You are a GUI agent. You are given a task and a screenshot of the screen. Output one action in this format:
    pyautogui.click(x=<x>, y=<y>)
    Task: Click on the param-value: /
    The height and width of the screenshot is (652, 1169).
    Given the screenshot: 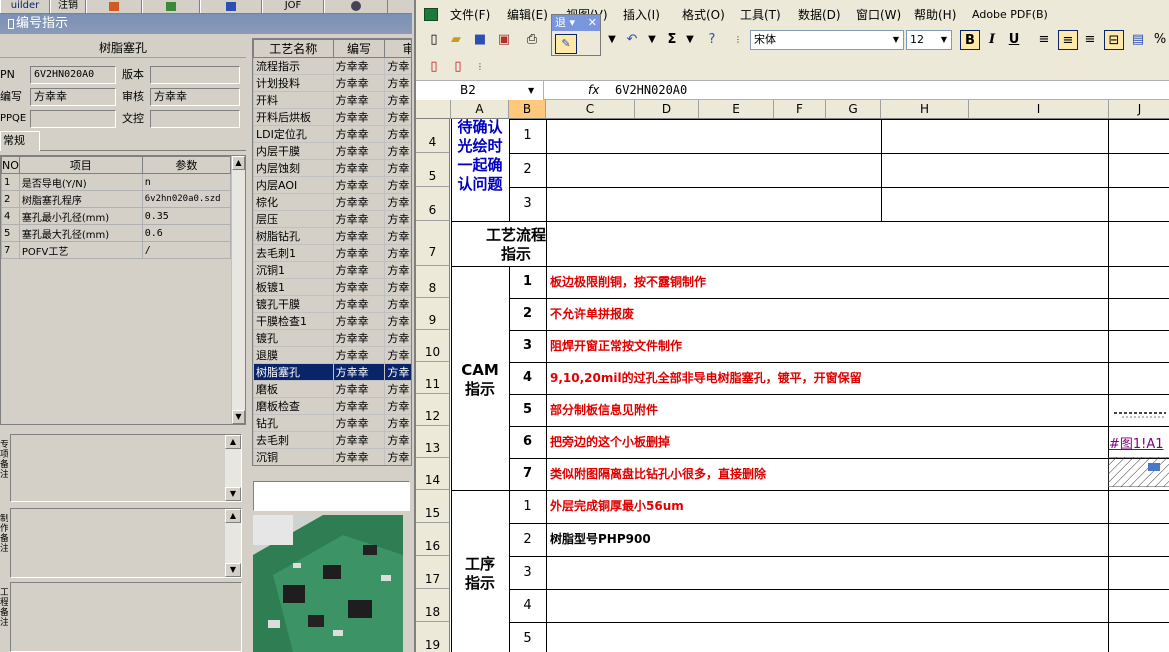 What is the action you would take?
    pyautogui.click(x=186, y=250)
    